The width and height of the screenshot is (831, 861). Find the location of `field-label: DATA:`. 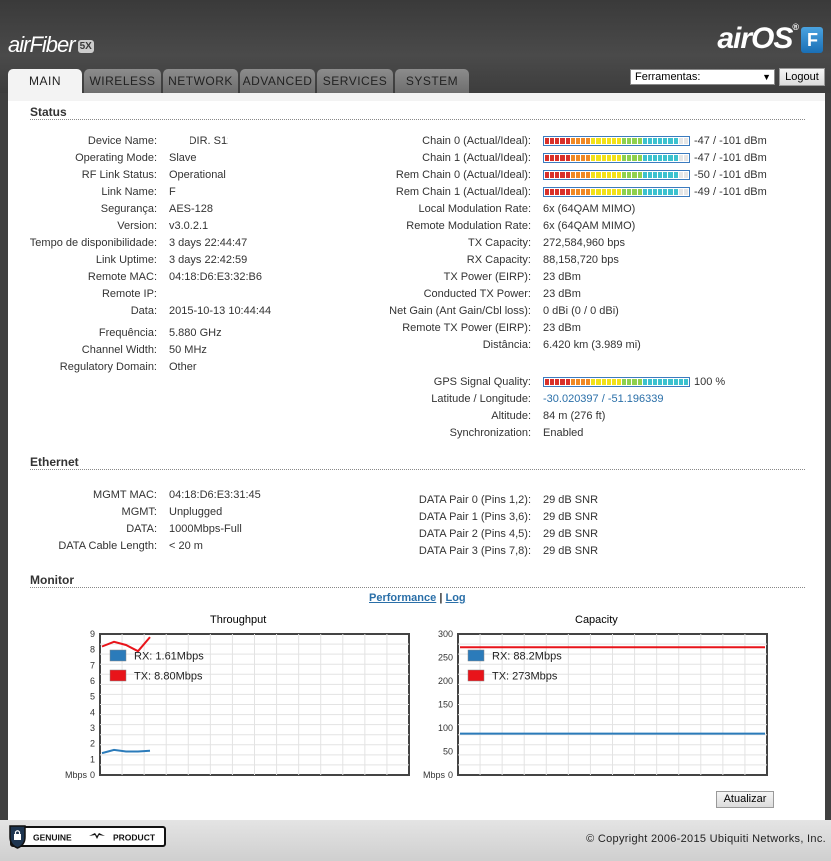

field-label: DATA: is located at coordinates (141, 529).